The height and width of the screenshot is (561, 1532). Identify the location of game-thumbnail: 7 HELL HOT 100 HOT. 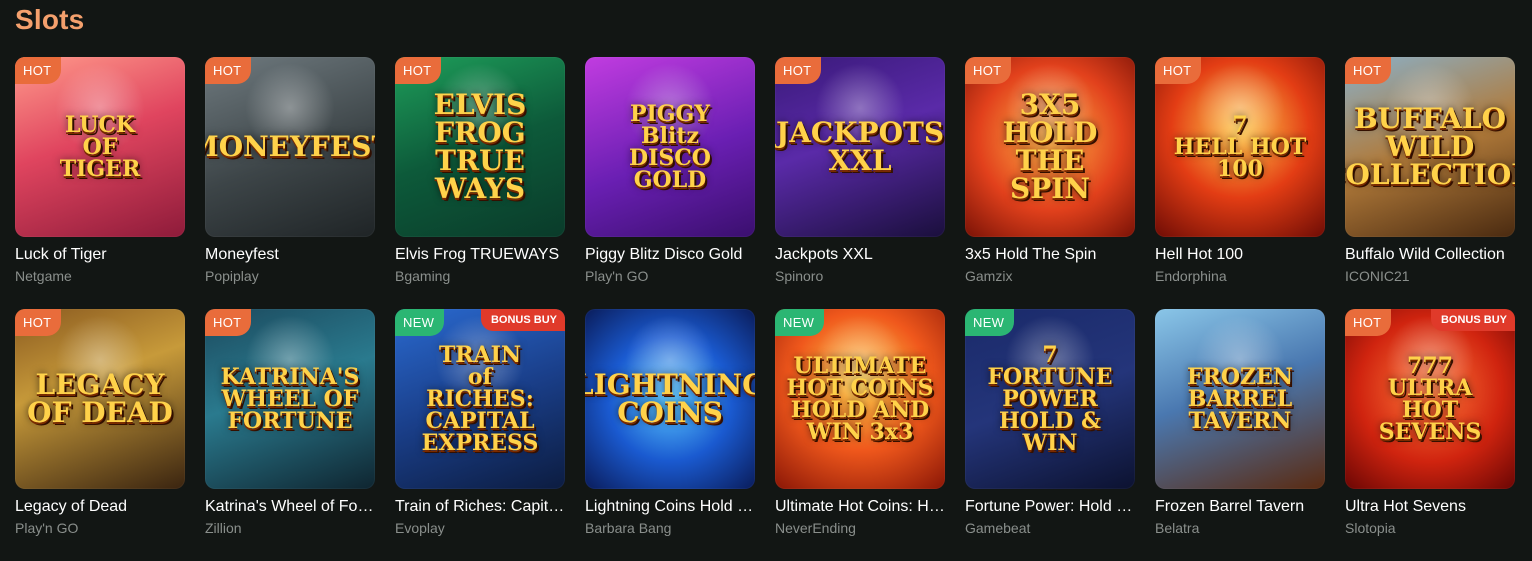
(1240, 147).